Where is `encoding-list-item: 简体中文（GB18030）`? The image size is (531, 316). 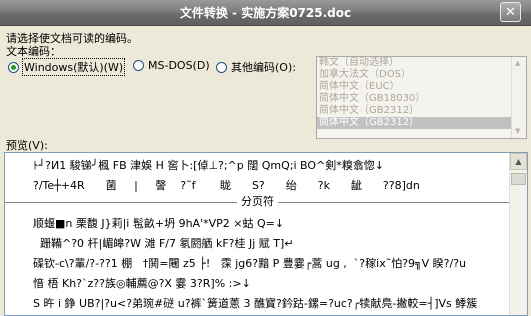 encoding-list-item: 简体中文（GB18030） is located at coordinates (421, 99).